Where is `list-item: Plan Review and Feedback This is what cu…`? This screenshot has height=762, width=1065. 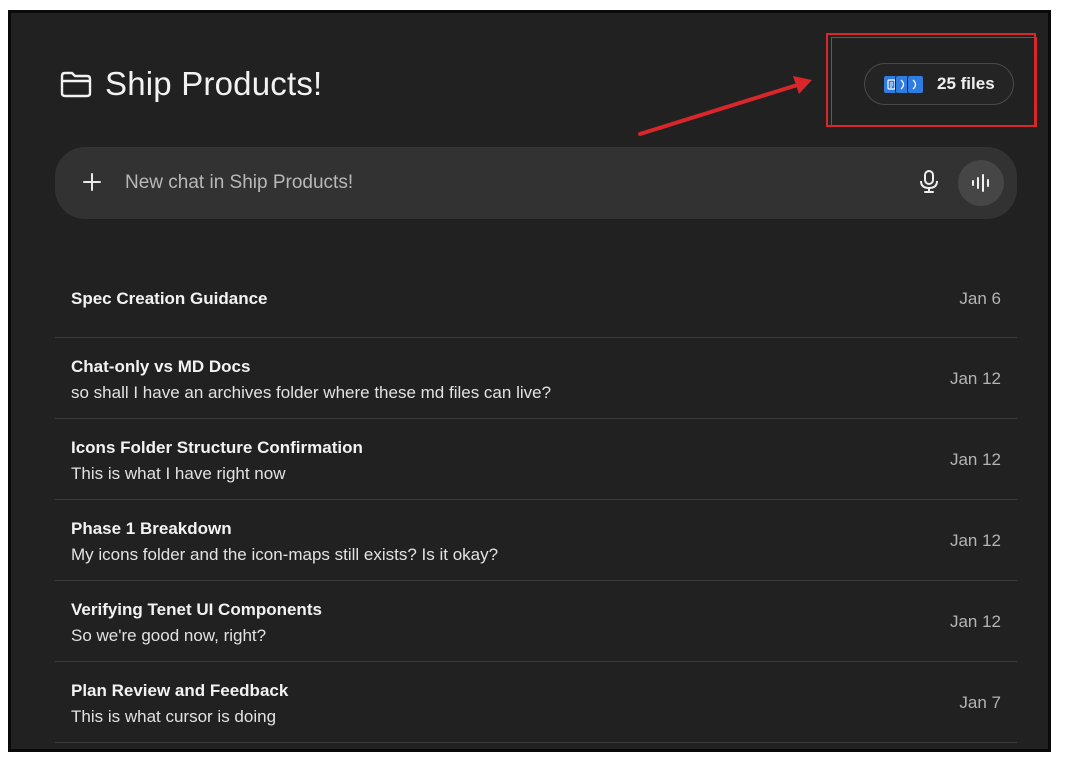 list-item: Plan Review and Feedback This is what cu… is located at coordinates (536, 702).